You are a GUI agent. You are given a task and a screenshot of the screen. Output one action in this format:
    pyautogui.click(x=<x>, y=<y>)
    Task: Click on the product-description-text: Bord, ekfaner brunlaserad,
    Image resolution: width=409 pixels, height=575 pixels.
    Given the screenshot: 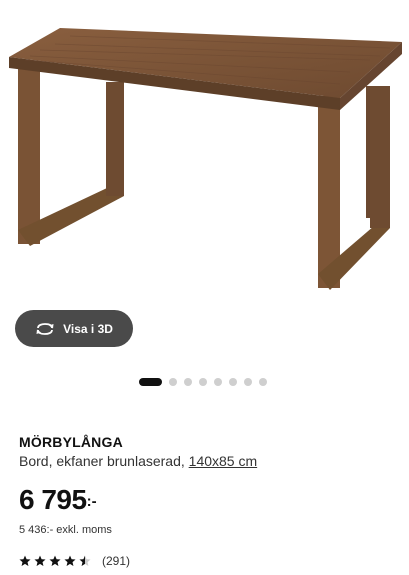 What is the action you would take?
    pyautogui.click(x=102, y=461)
    